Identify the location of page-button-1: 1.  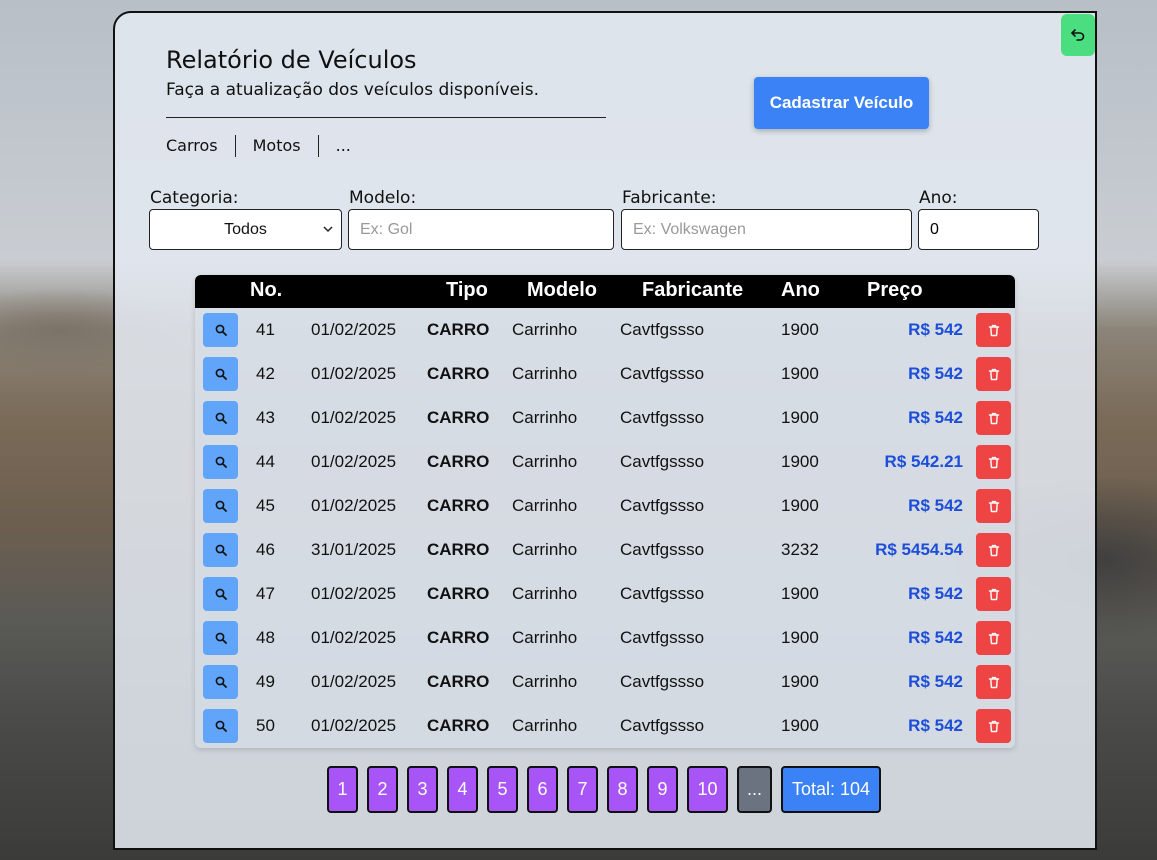
(342, 789).